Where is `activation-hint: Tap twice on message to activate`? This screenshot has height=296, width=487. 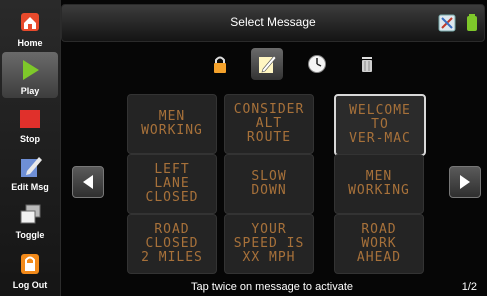 activation-hint: Tap twice on message to activate is located at coordinates (272, 287).